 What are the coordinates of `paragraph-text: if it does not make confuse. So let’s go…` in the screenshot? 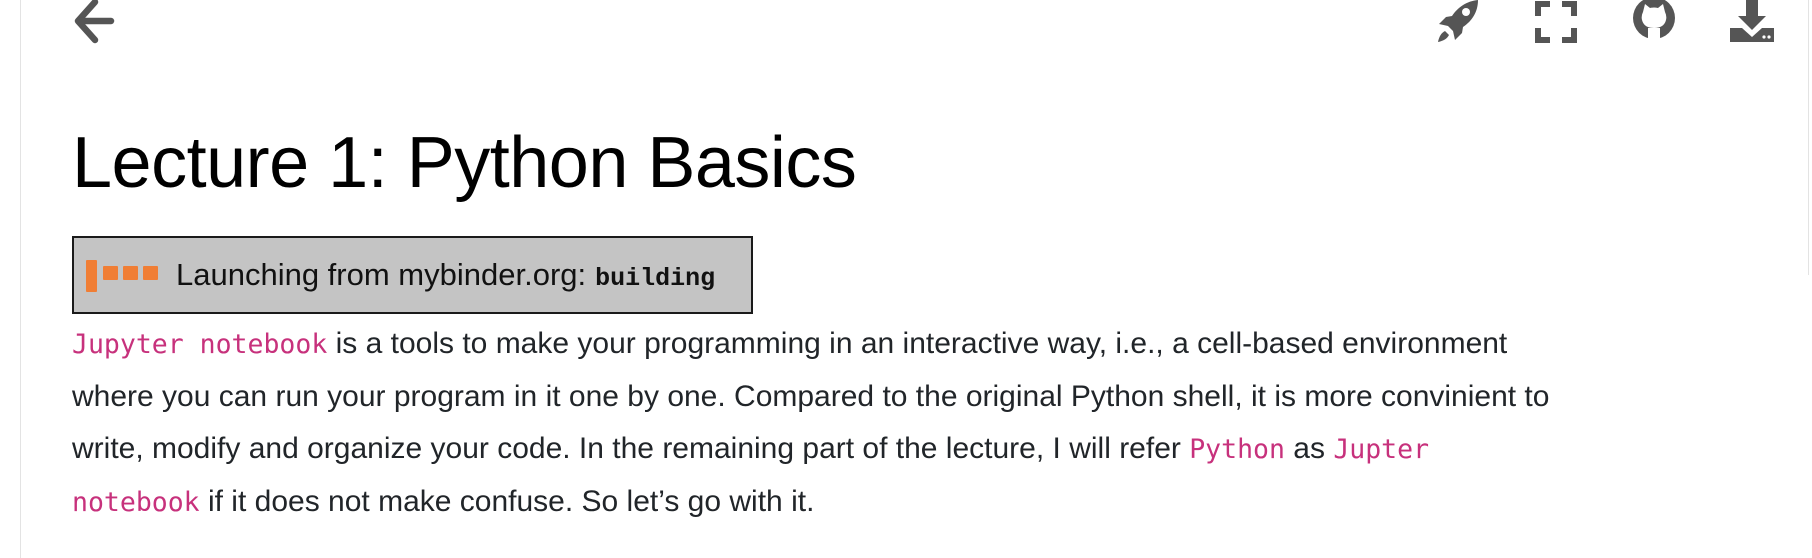 It's located at (507, 501).